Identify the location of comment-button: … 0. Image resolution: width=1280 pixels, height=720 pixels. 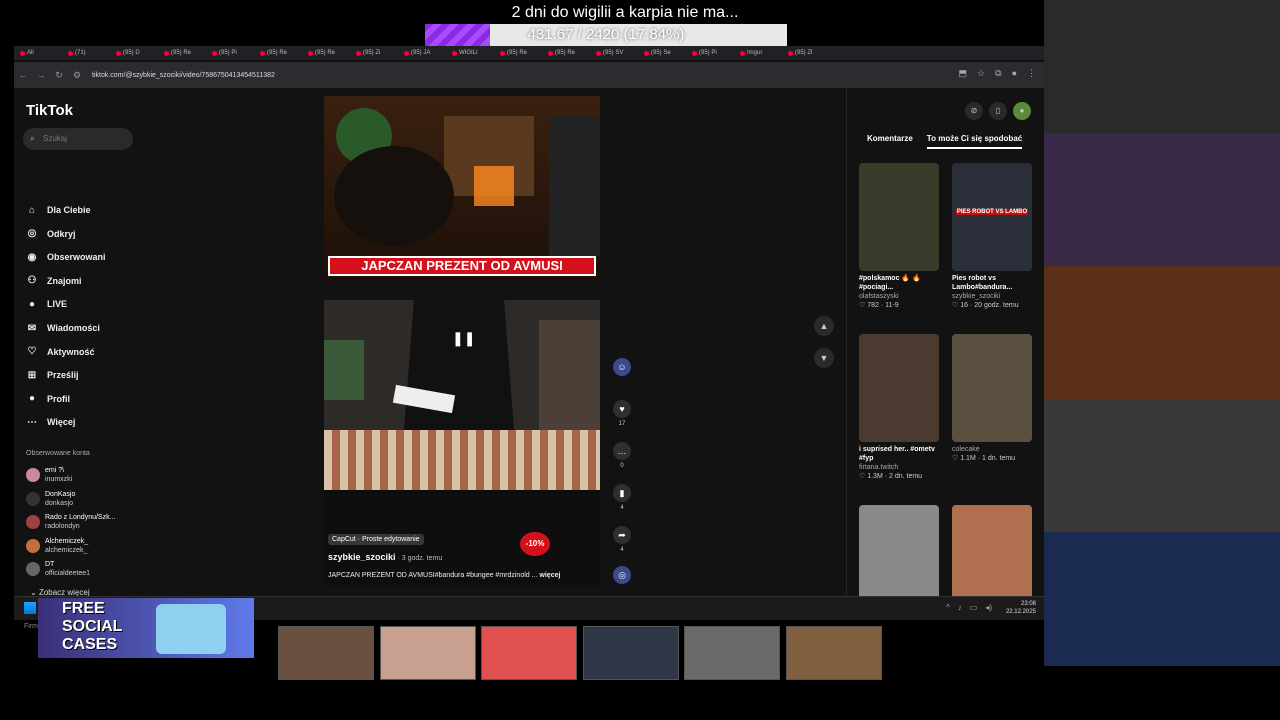
(622, 455).